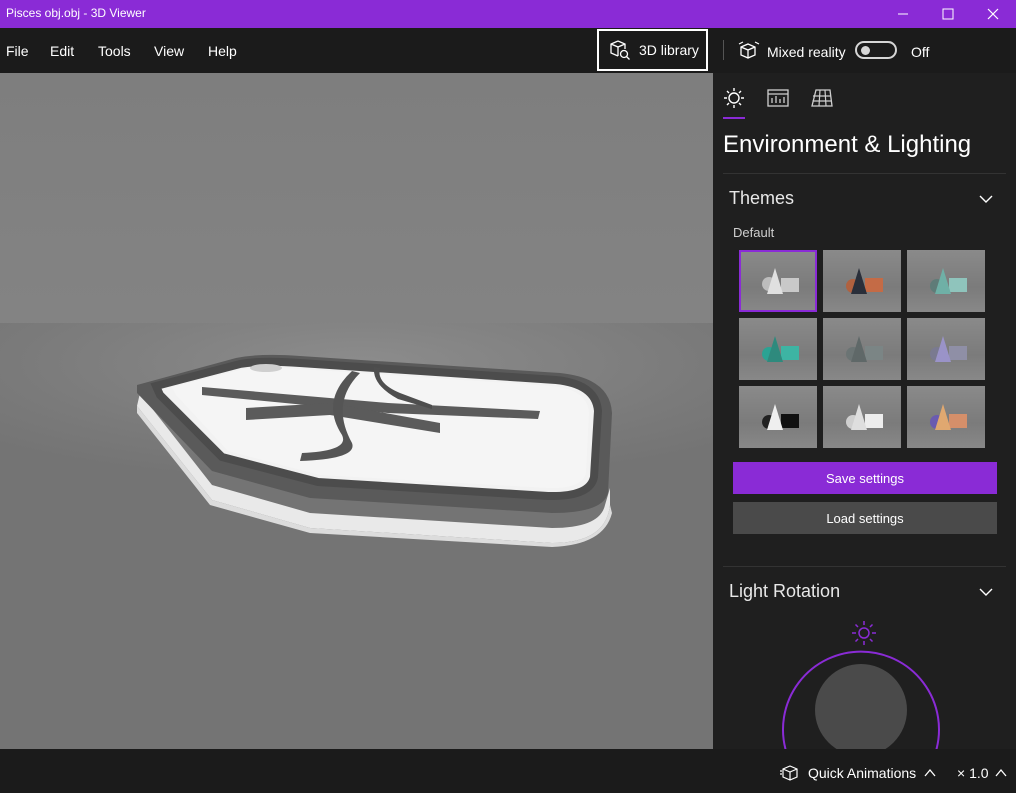 Image resolution: width=1016 pixels, height=793 pixels. Describe the element at coordinates (847, 144) in the screenshot. I see `panel-title: Environment & Lighting` at that location.